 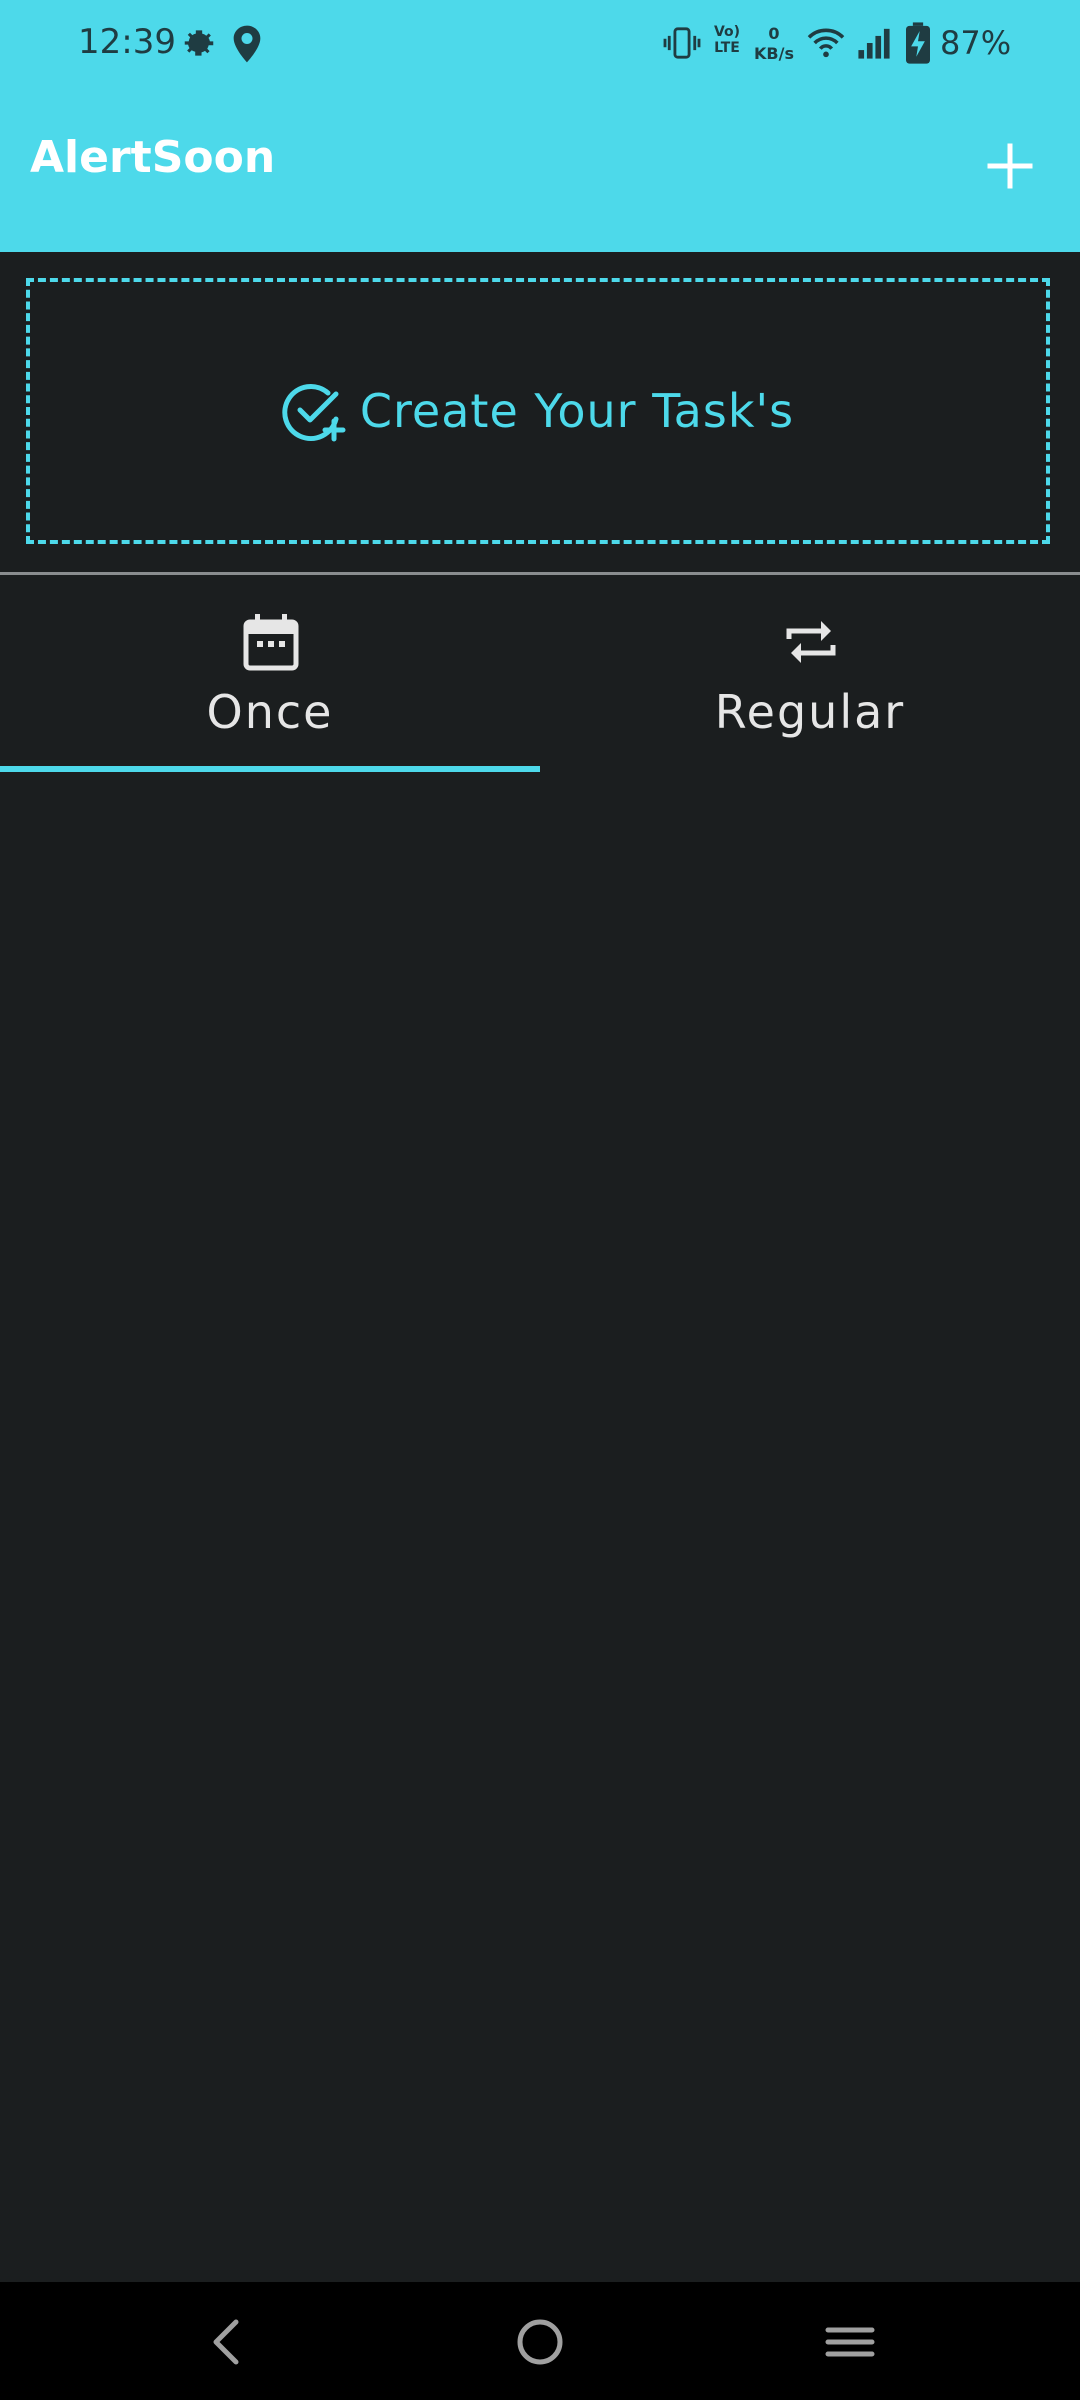 I want to click on location-icon, so click(x=247, y=44).